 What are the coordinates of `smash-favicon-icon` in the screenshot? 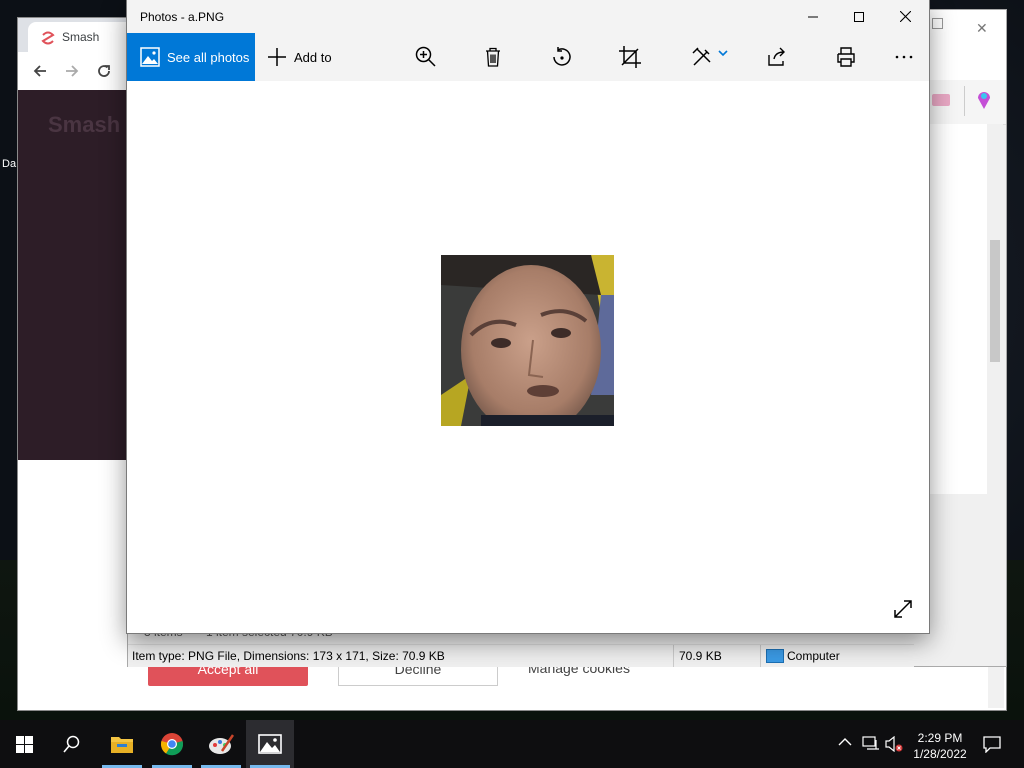 It's located at (48, 38).